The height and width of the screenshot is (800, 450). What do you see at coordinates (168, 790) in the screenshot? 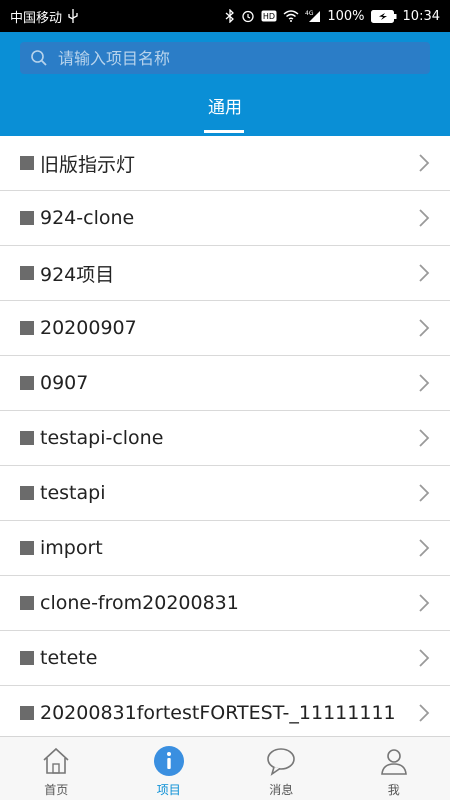
I see `nav-projects-label: 项目` at bounding box center [168, 790].